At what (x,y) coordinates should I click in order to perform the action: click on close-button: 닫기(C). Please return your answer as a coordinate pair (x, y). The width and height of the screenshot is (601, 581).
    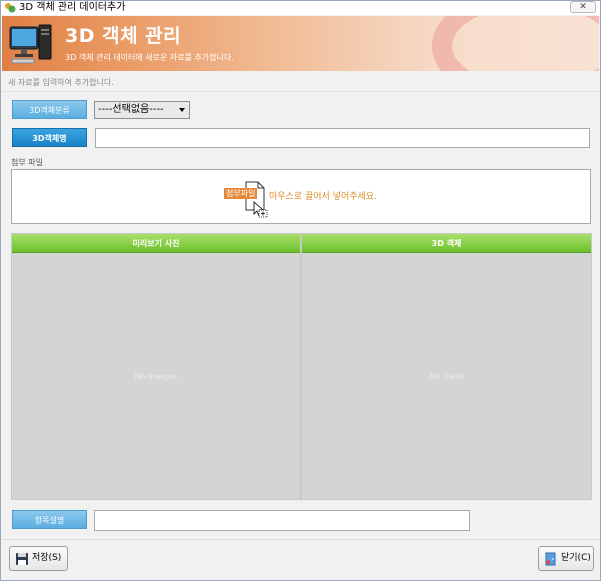
    Looking at the image, I should click on (566, 558).